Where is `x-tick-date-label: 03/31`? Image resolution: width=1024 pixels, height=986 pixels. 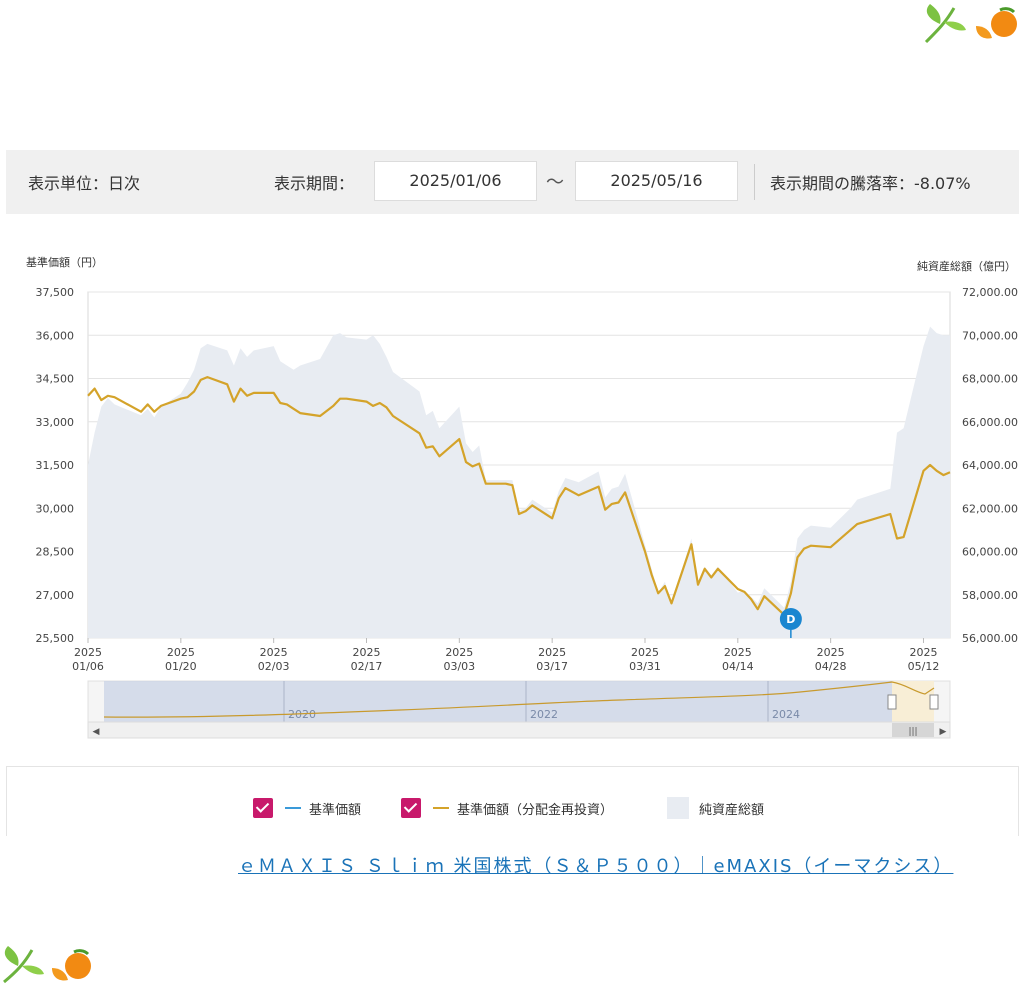
x-tick-date-label: 03/31 is located at coordinates (645, 666).